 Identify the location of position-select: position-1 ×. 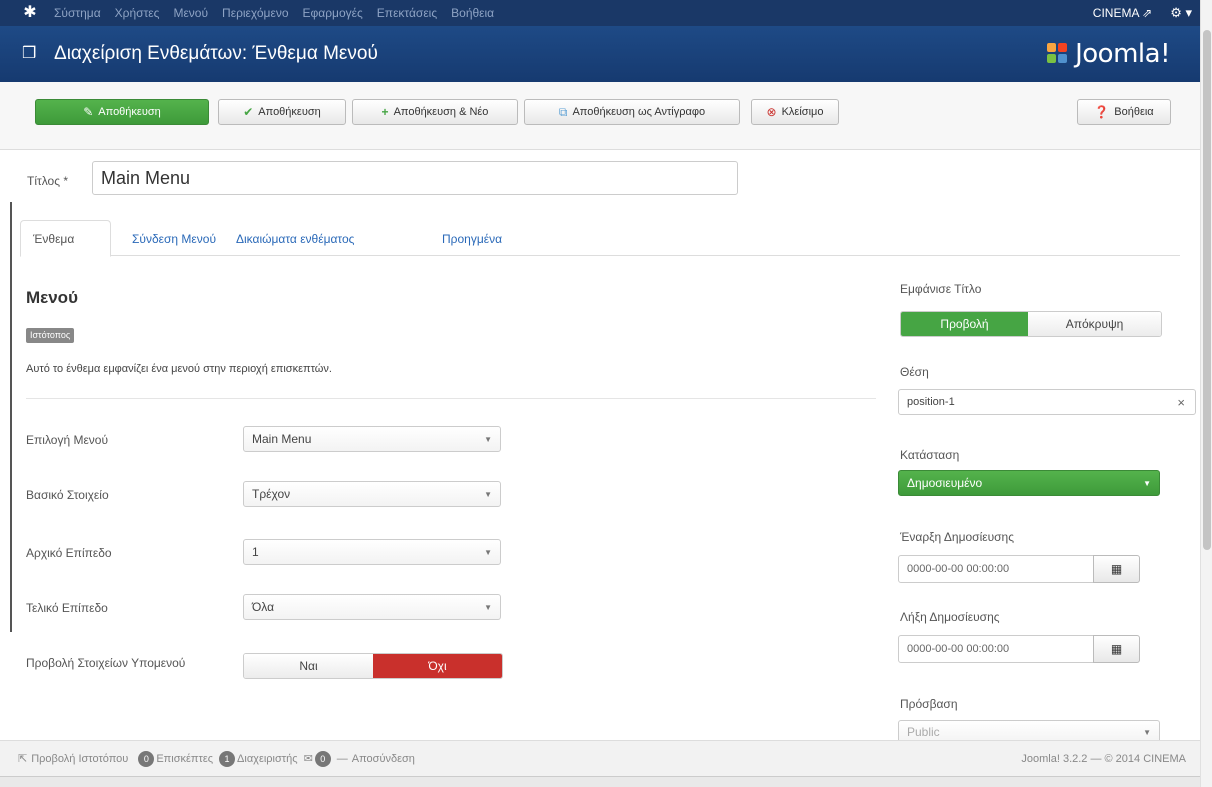
(1047, 402).